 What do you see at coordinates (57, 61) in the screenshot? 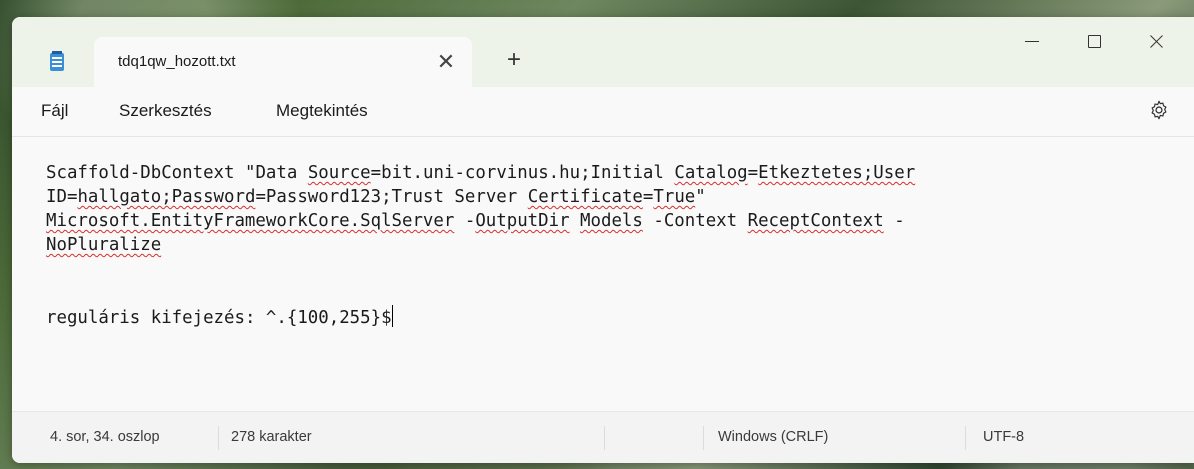
I see `notepad-app-icon` at bounding box center [57, 61].